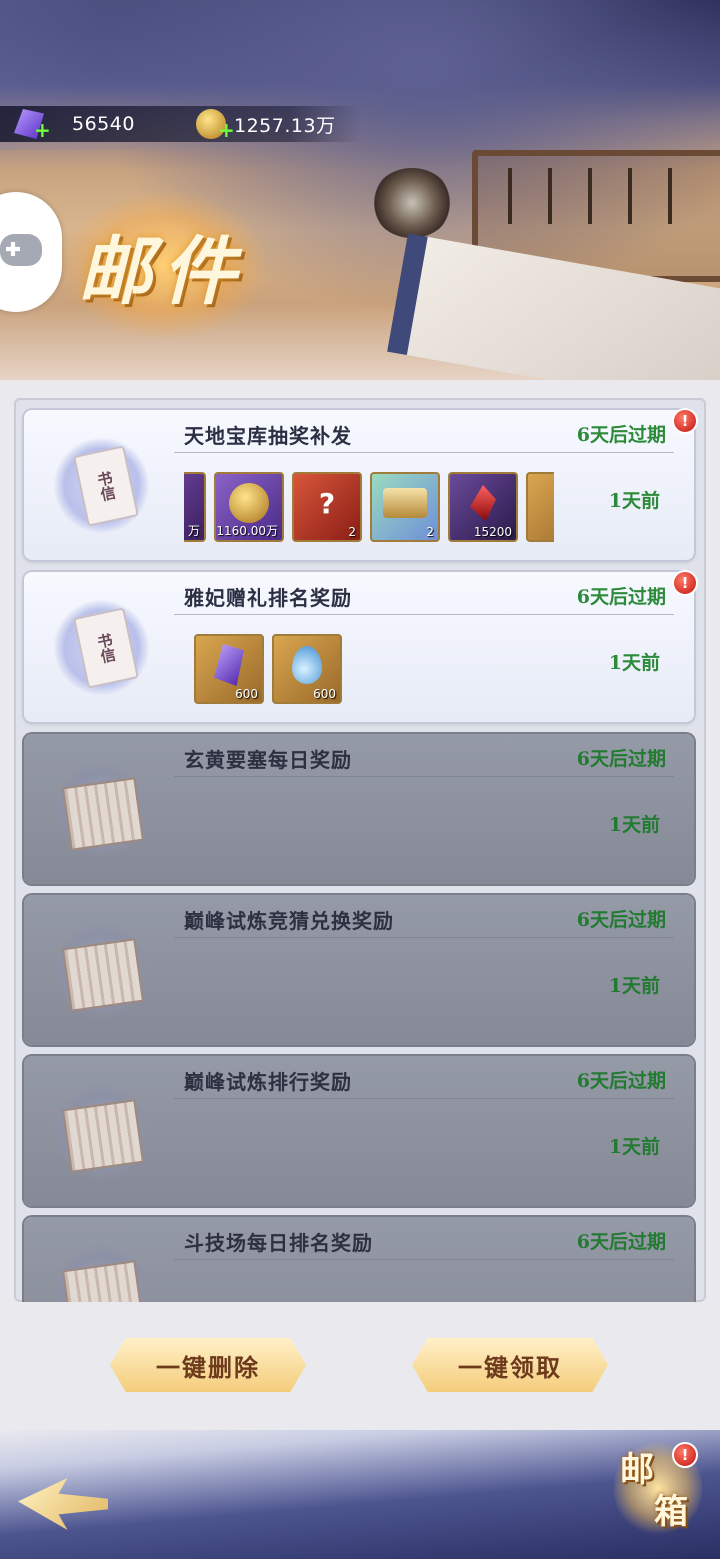 This screenshot has height=1559, width=720. Describe the element at coordinates (369, 509) in the screenshot. I see `reward-items: 万 1160.00万 ? 2 2 15200` at that location.